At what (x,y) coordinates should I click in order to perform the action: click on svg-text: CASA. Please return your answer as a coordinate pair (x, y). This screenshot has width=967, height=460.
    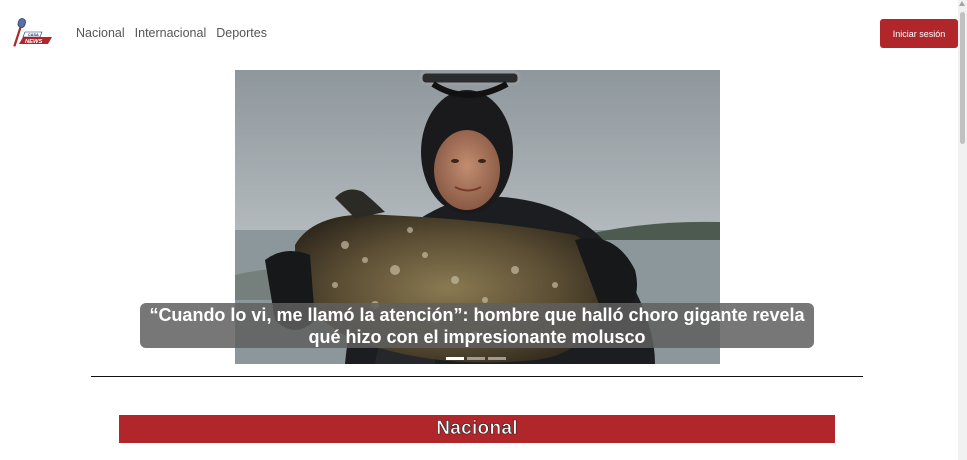
    Looking at the image, I should click on (33, 35).